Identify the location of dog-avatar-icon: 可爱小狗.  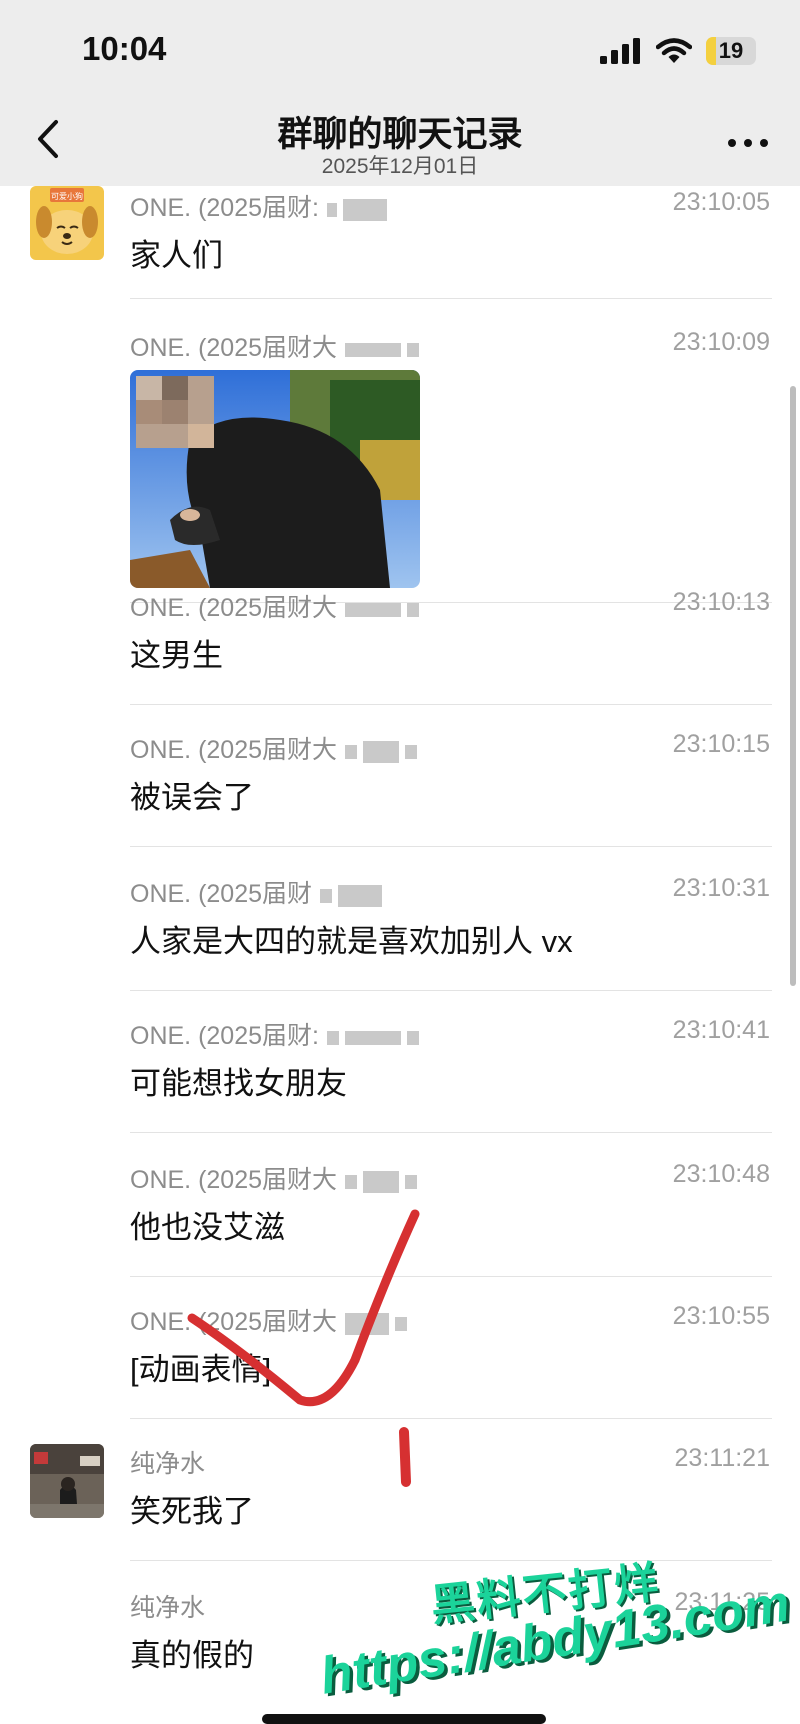
(67, 223).